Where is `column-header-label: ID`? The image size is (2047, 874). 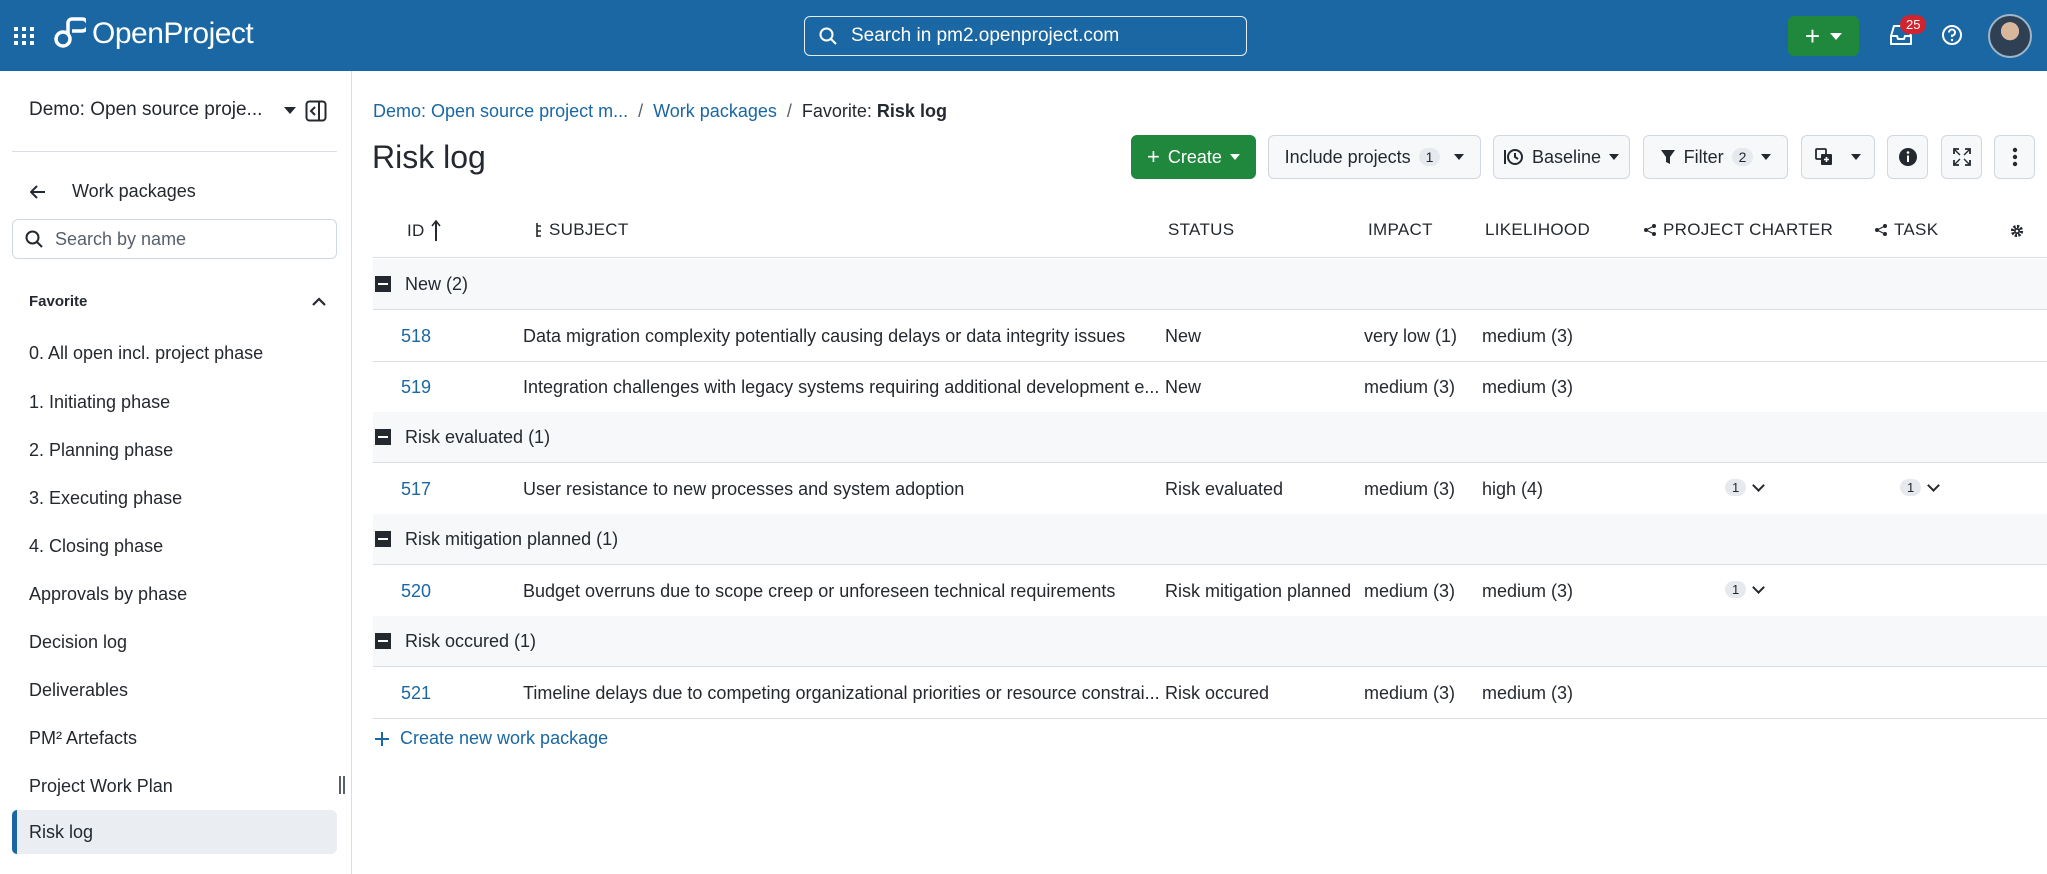 column-header-label: ID is located at coordinates (416, 230).